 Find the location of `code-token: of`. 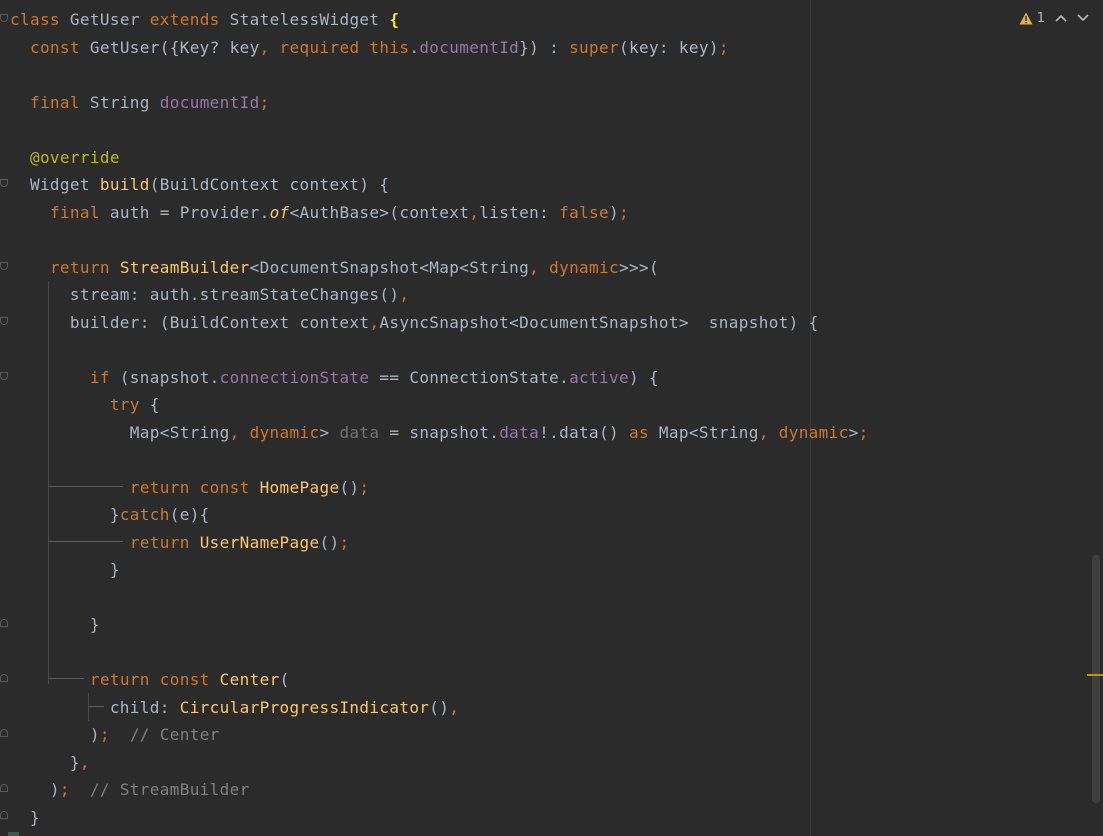

code-token: of is located at coordinates (279, 212).